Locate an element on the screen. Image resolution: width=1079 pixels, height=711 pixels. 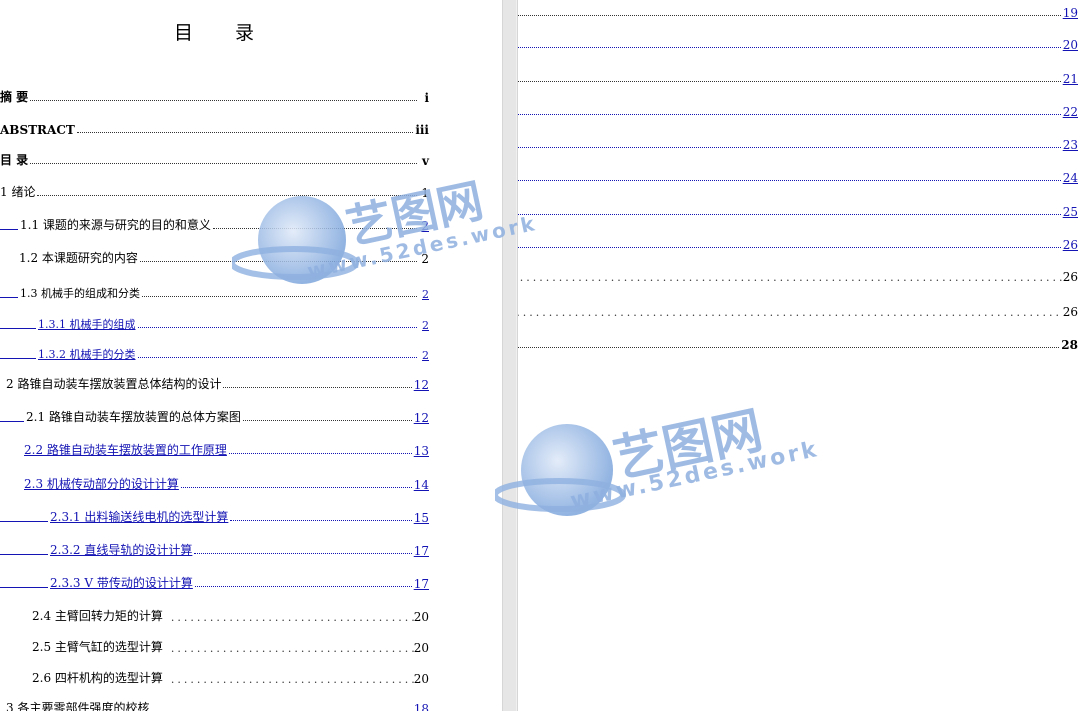
toc-title: 目 录 is located at coordinates (223, 33).